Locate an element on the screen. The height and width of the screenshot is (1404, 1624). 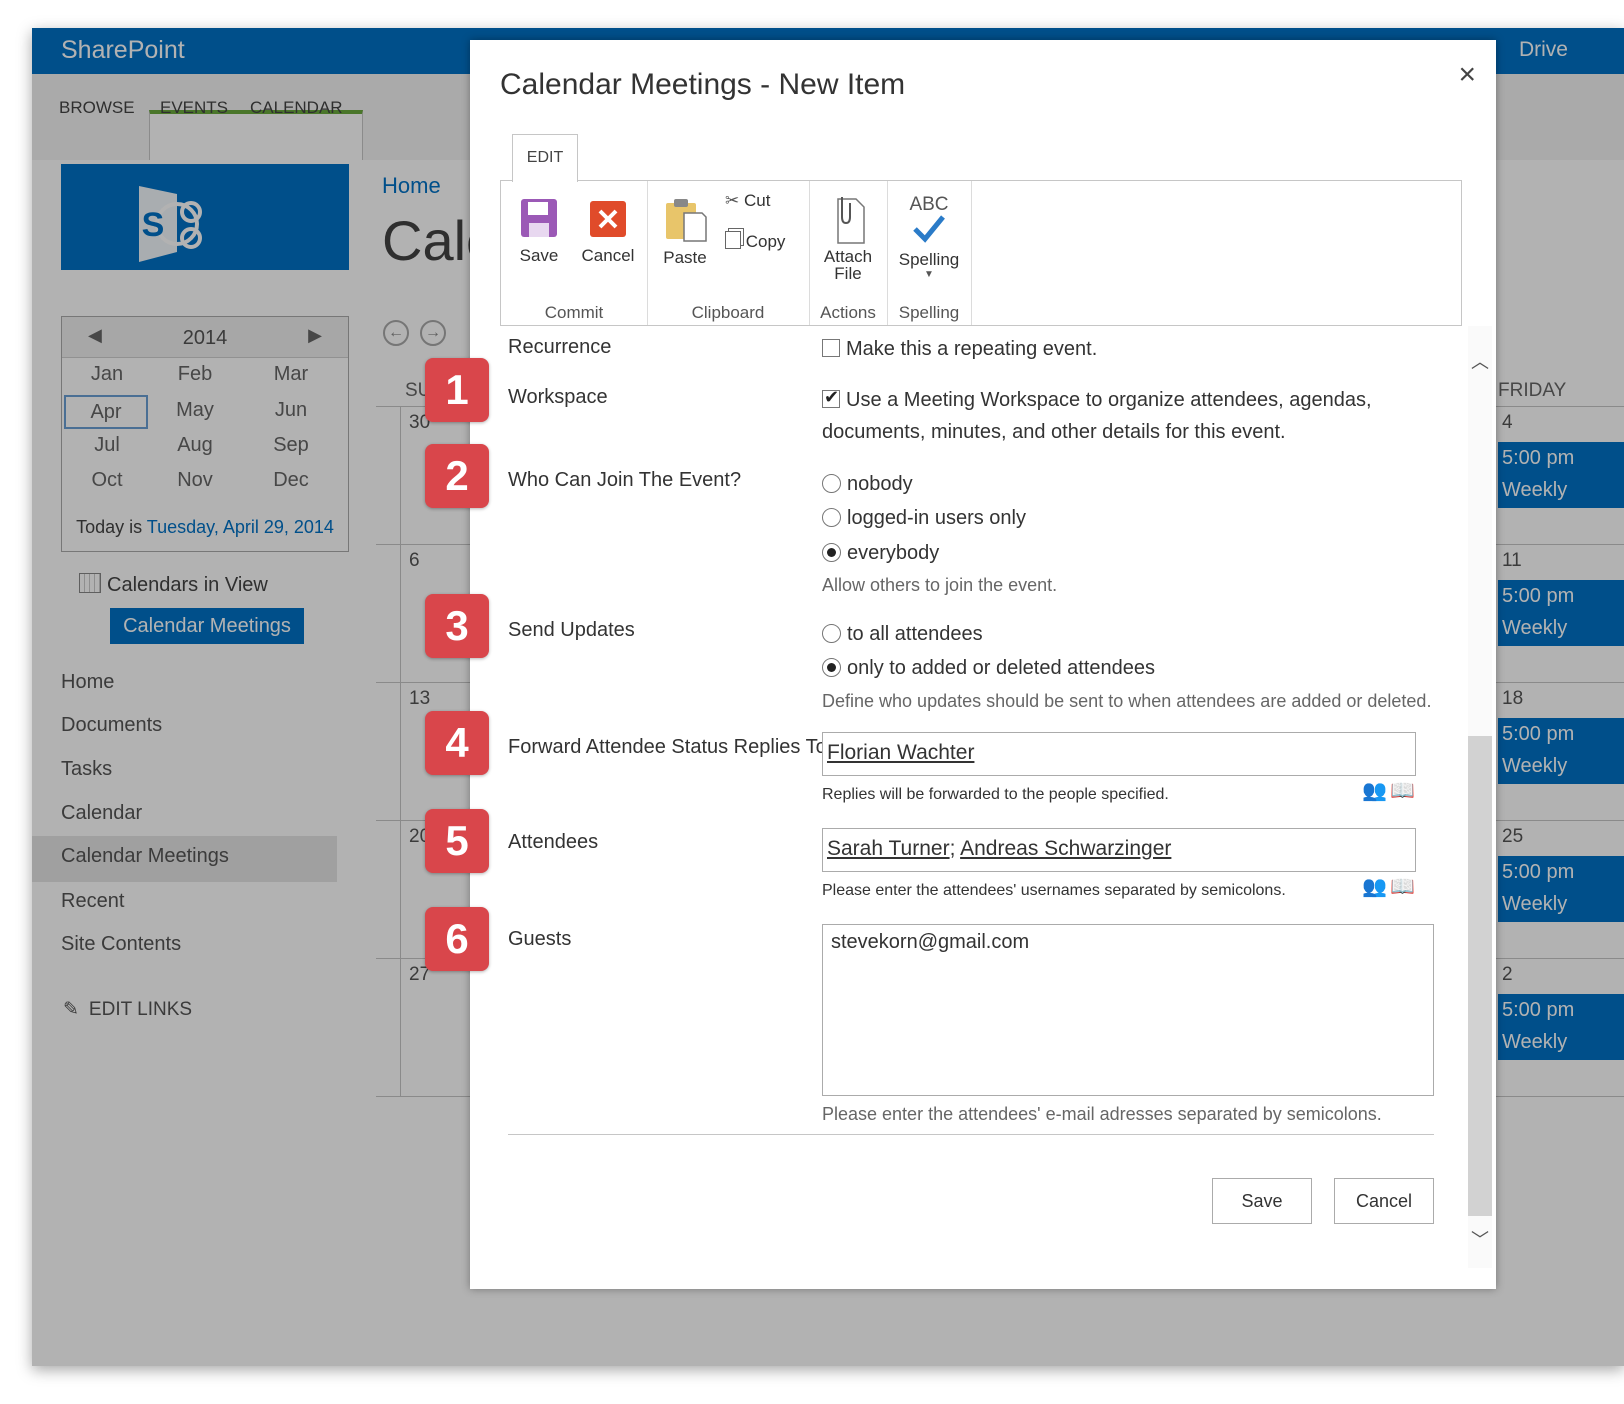
radio-logged-in is located at coordinates (831, 517).